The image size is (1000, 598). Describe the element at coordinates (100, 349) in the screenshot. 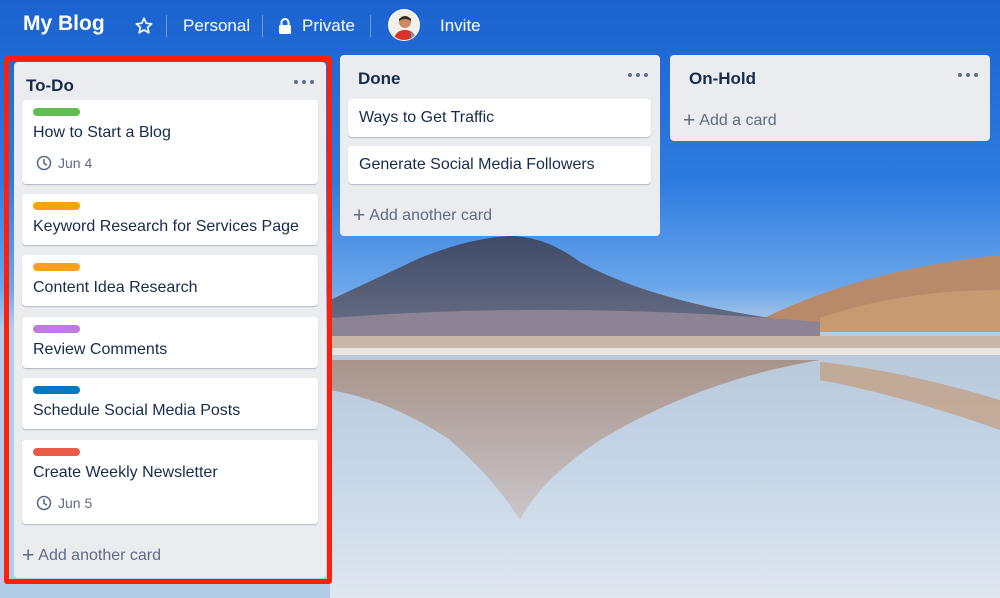

I see `card-title: Review Comments` at that location.